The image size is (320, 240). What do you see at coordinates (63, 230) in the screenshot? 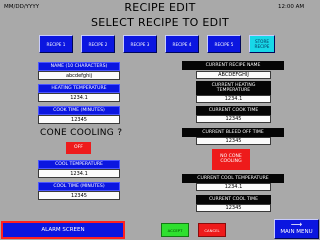
I see `alarm-screen-button: ALARM SCREEN` at bounding box center [63, 230].